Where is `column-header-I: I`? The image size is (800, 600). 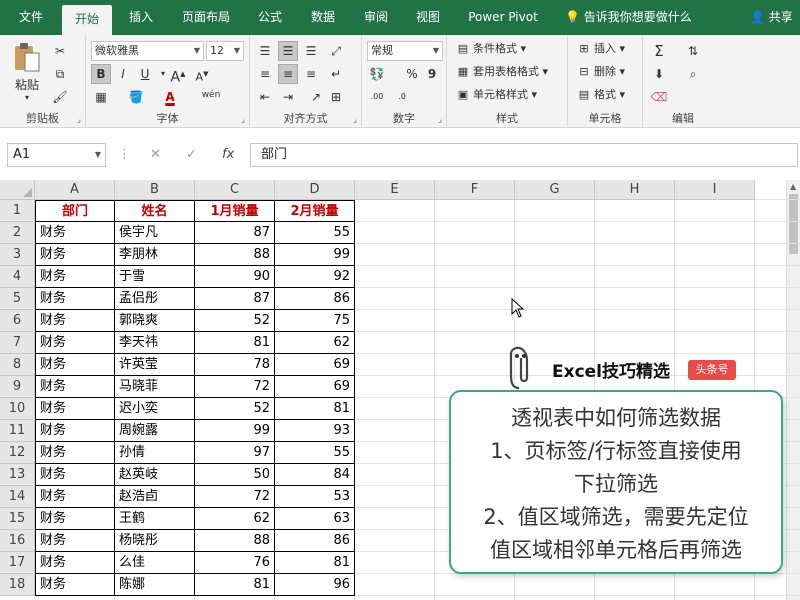 column-header-I: I is located at coordinates (715, 190).